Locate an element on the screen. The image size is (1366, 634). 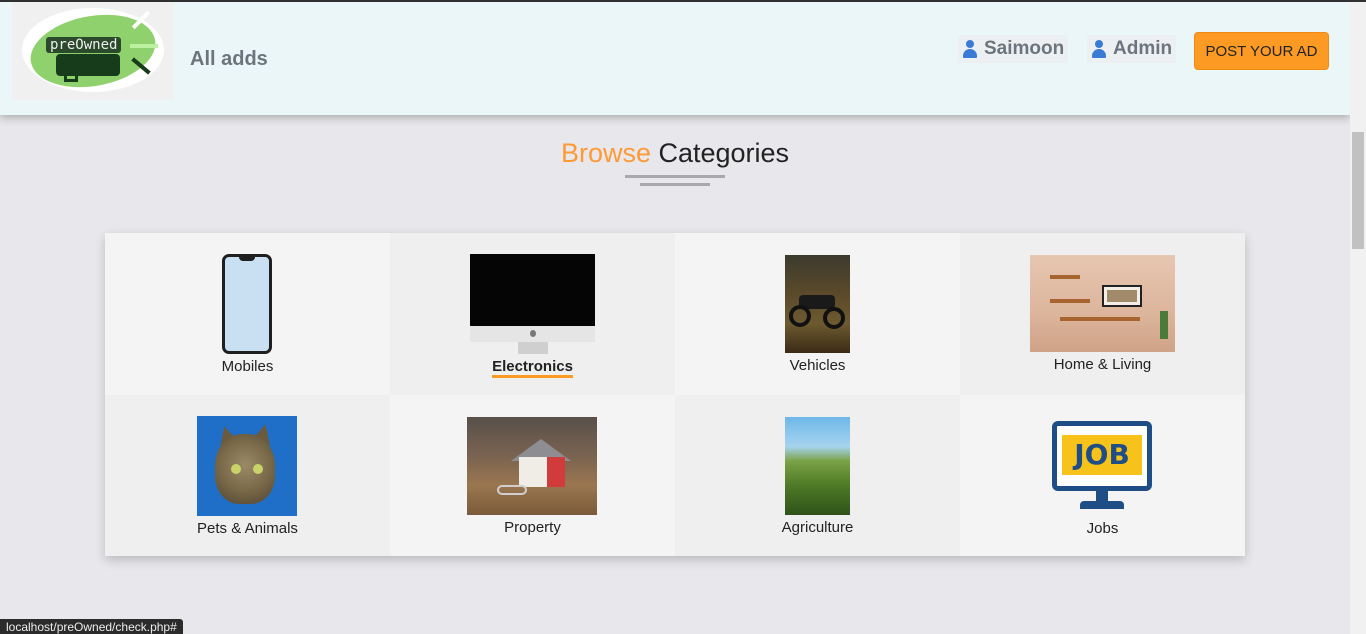
section-title: Browse Categories is located at coordinates (675, 153).